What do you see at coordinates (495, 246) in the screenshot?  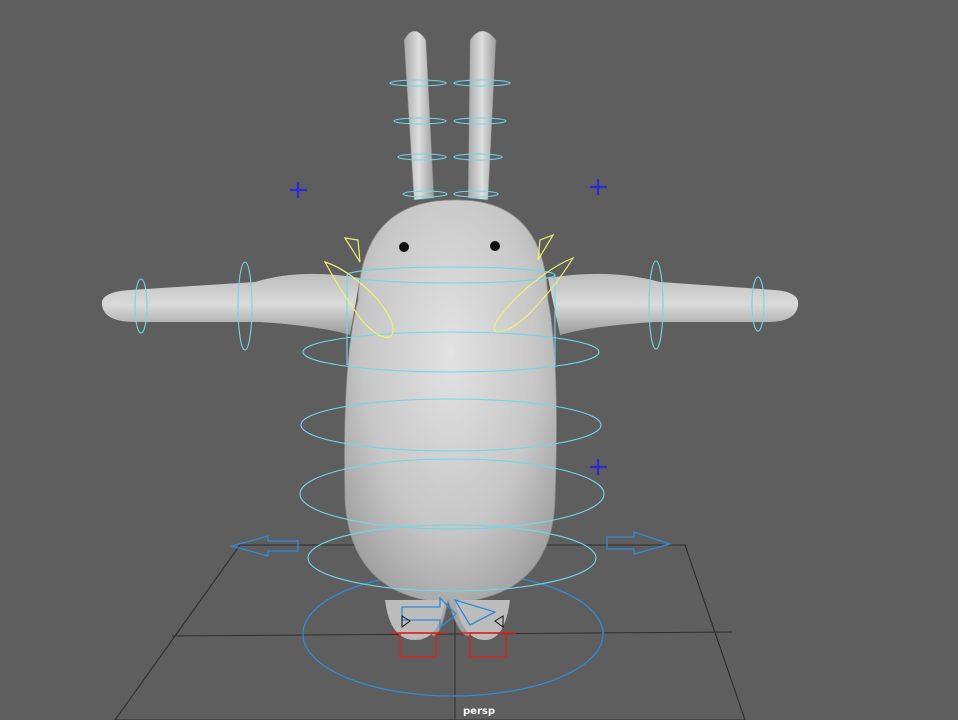 I see `right-eye` at bounding box center [495, 246].